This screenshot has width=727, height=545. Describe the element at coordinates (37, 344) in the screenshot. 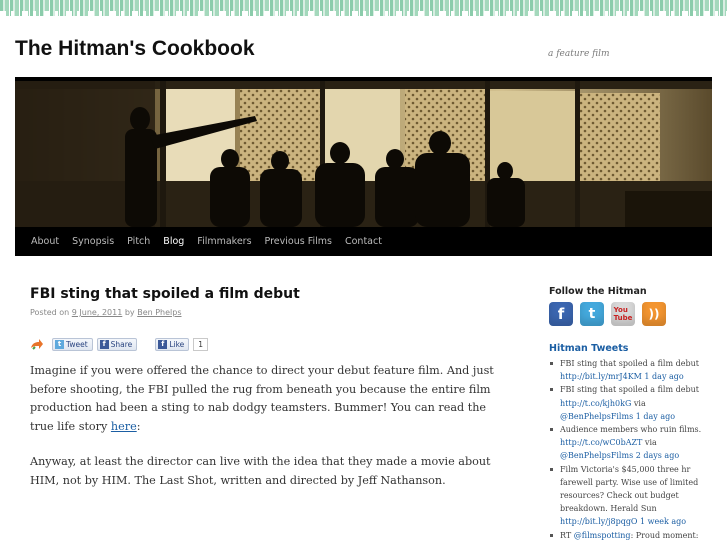

I see `share-arrow-icon` at that location.